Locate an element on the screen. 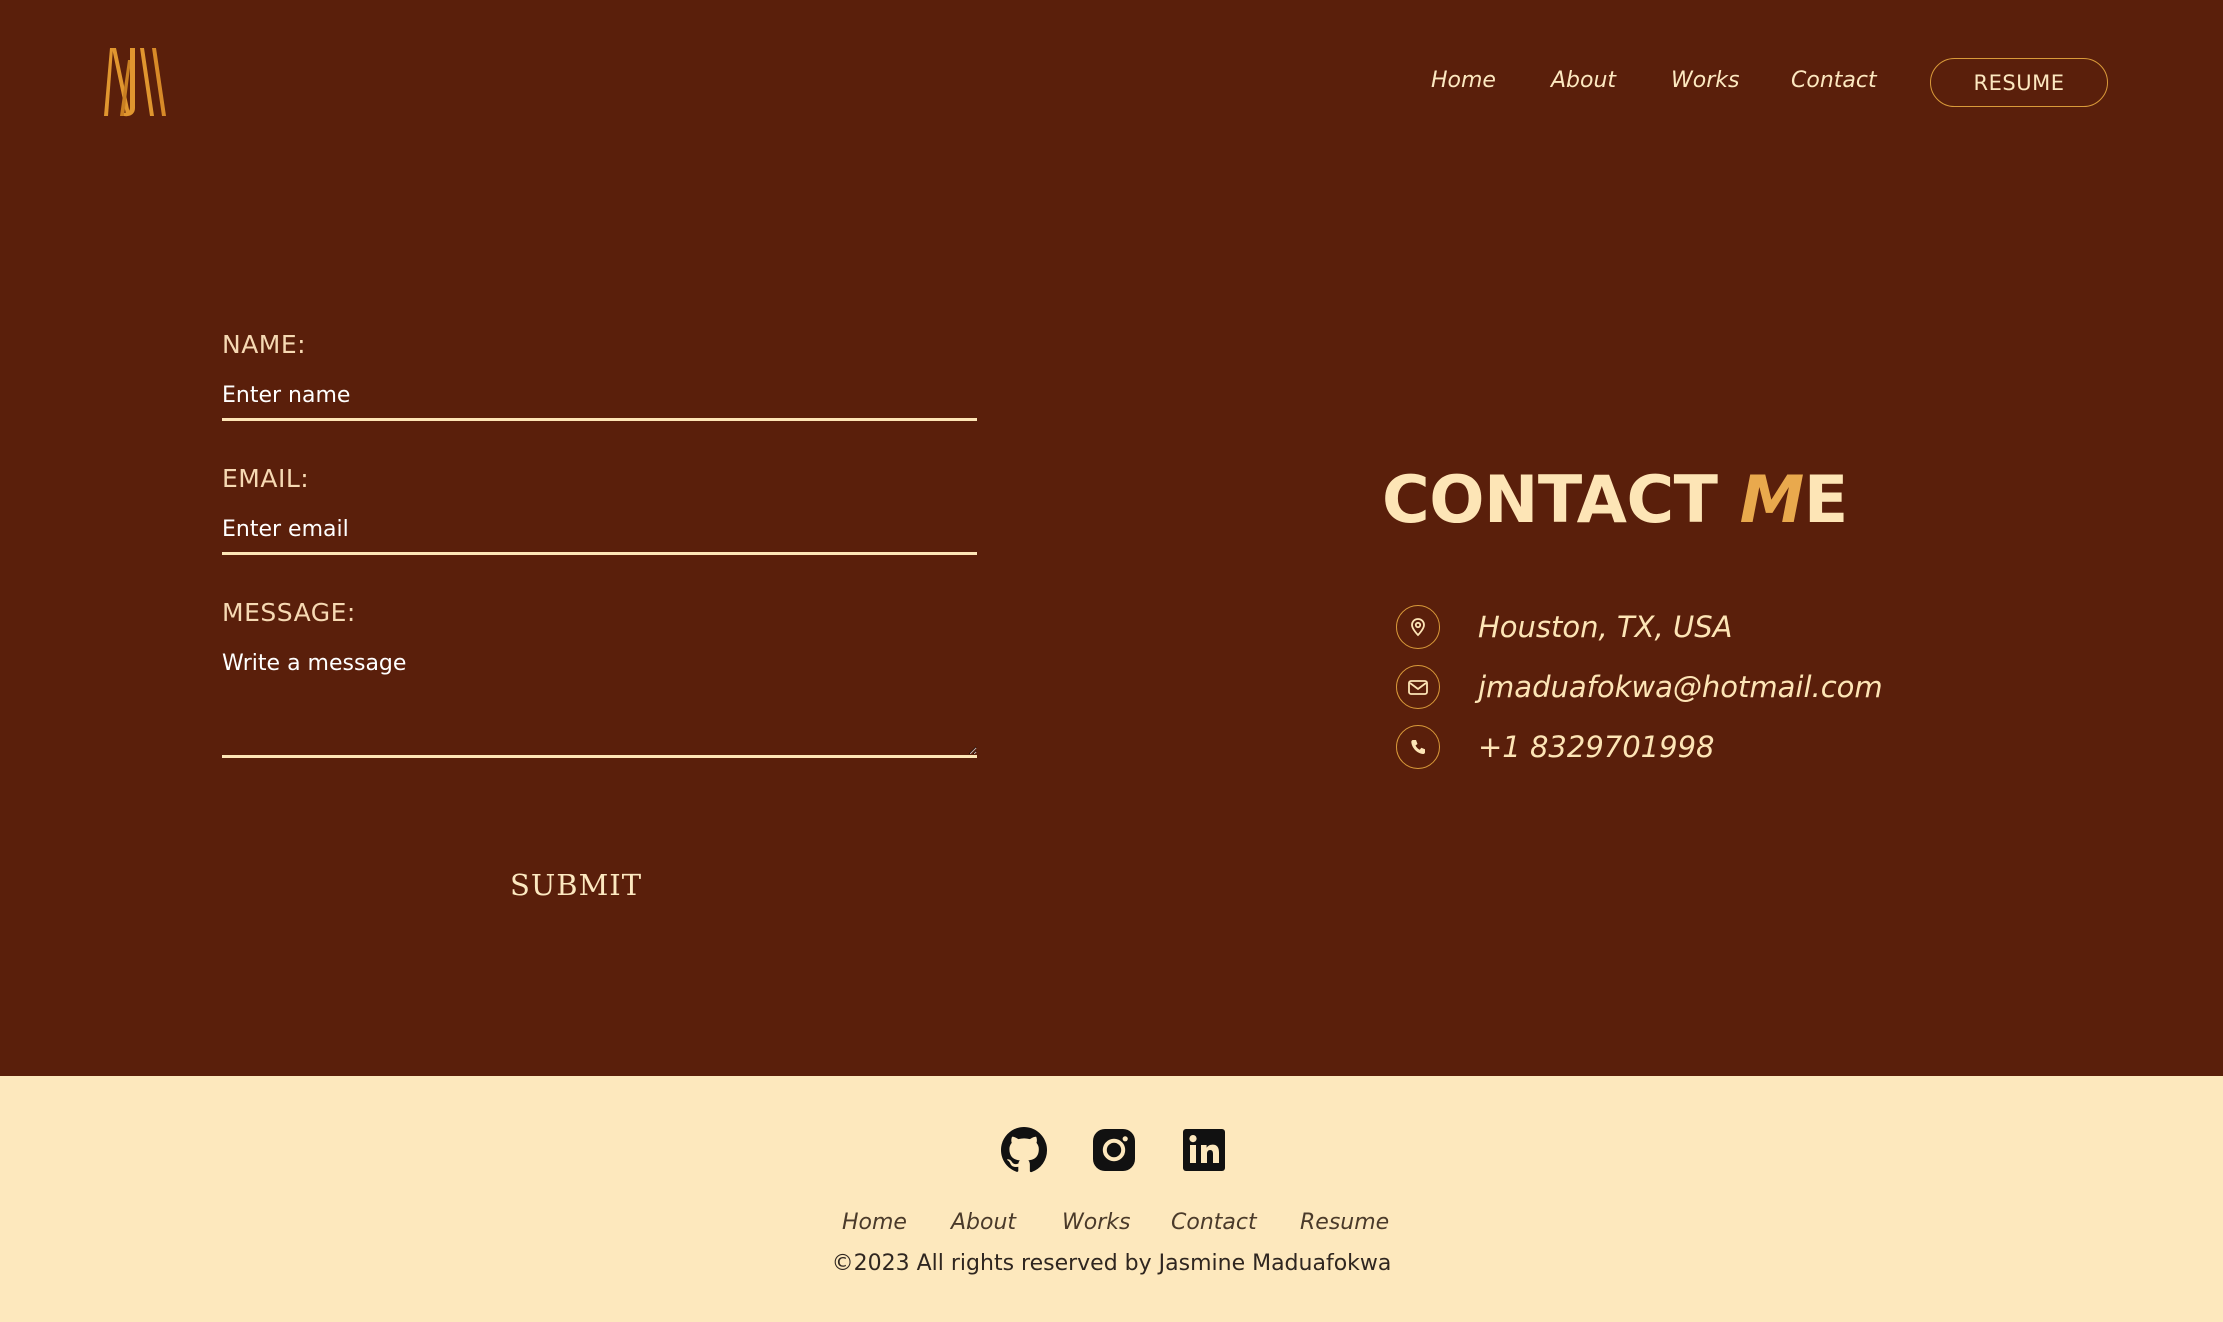 This screenshot has height=1322, width=2223. contact-form: NAME: EMAIL: MESSAGE: is located at coordinates (599, 544).